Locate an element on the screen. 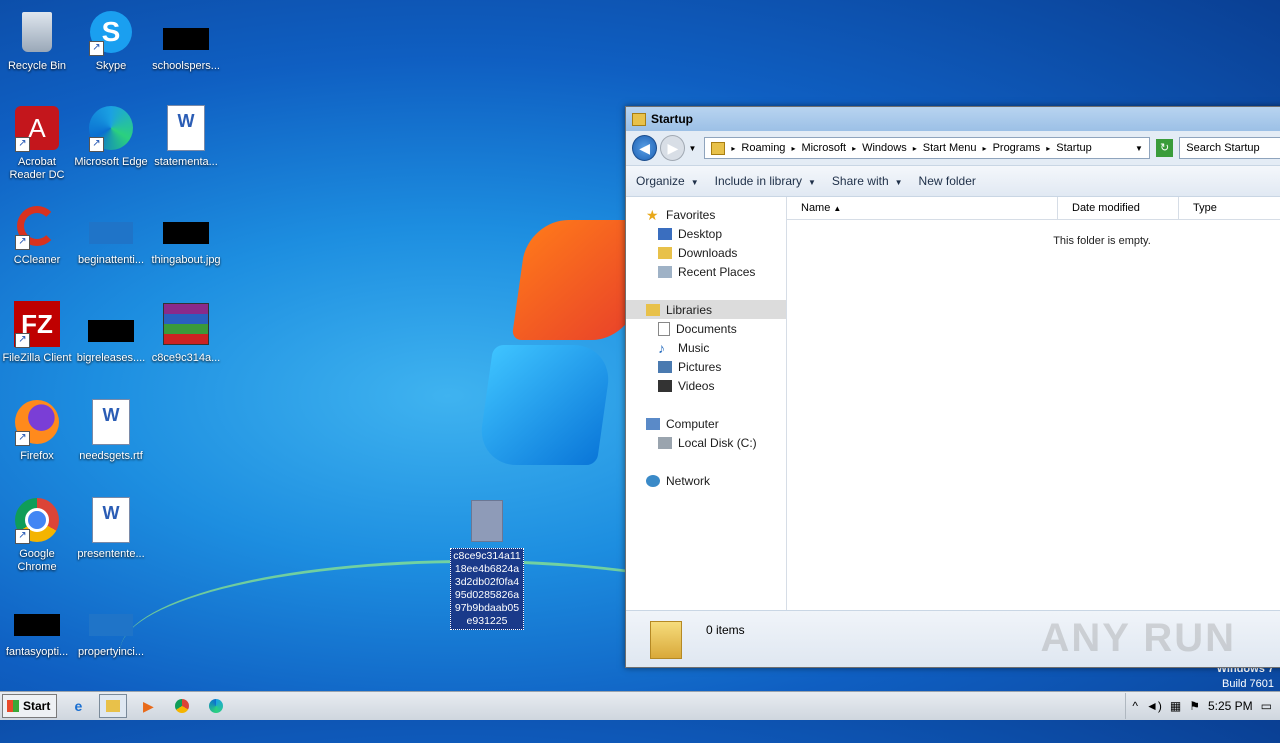  desktop-icon-firefox: ↗ Firefox is located at coordinates (37, 430).